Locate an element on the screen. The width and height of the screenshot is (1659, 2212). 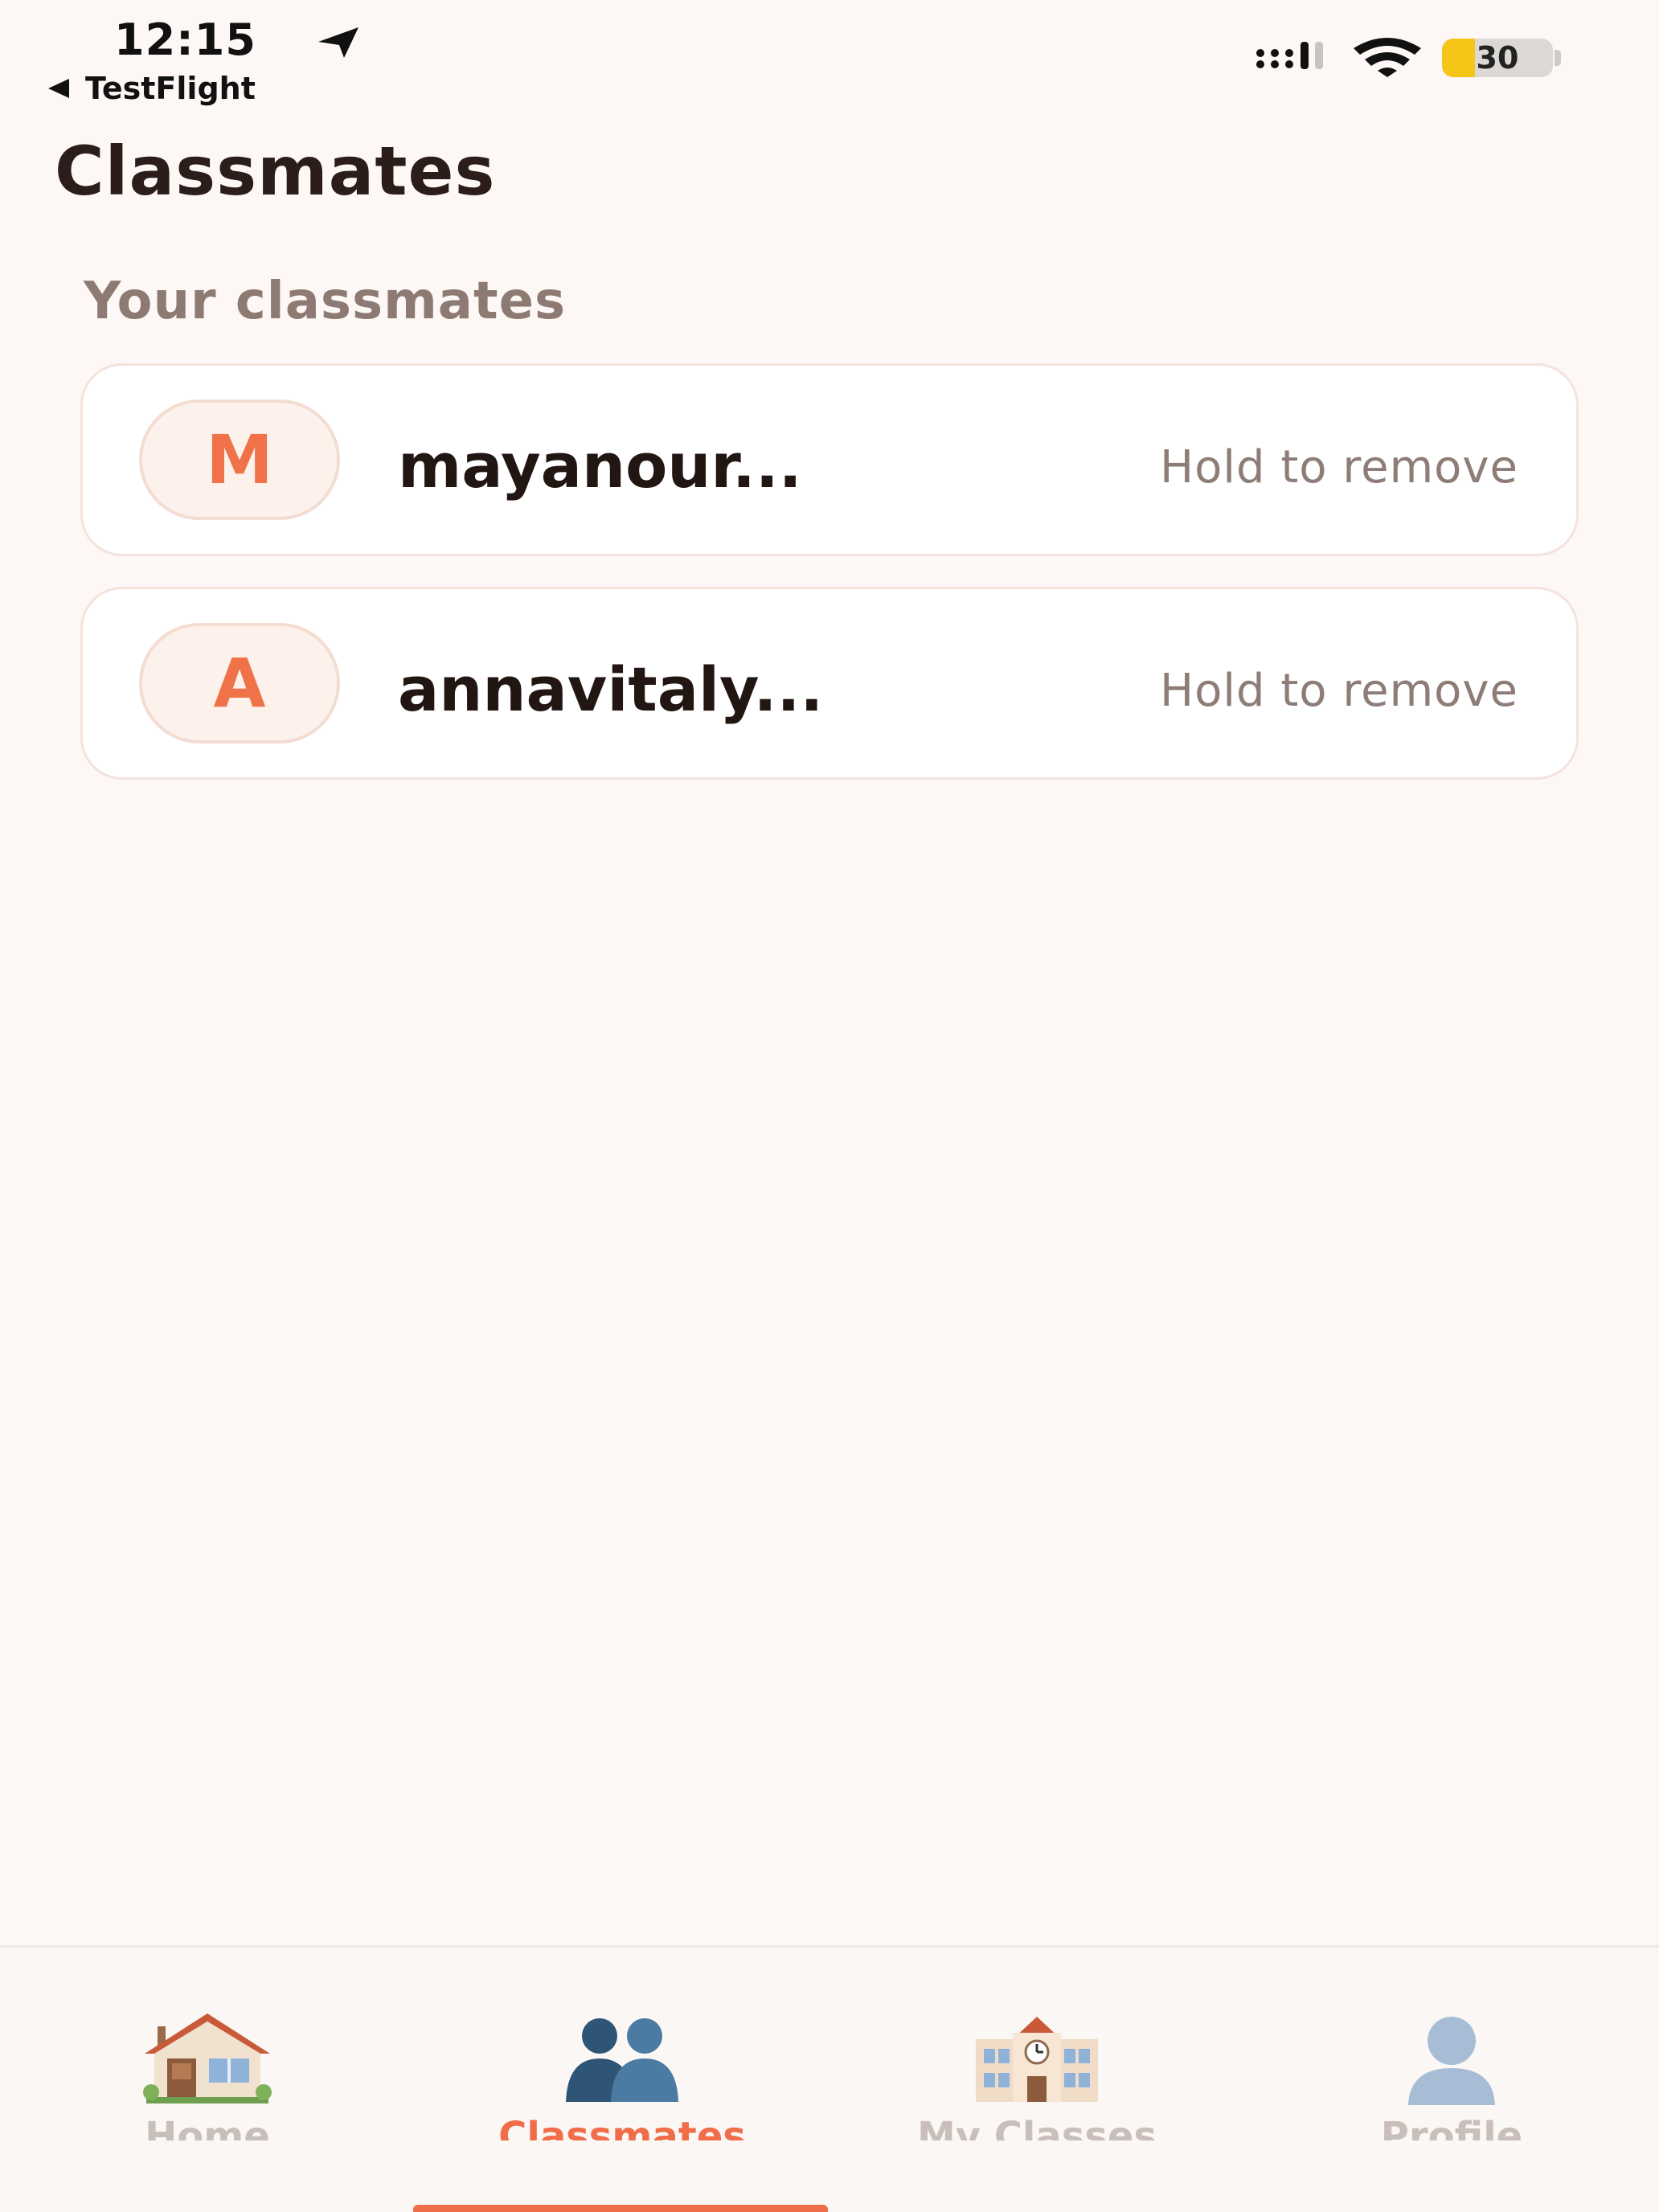
person-silhouette-icon is located at coordinates (1451, 2061).